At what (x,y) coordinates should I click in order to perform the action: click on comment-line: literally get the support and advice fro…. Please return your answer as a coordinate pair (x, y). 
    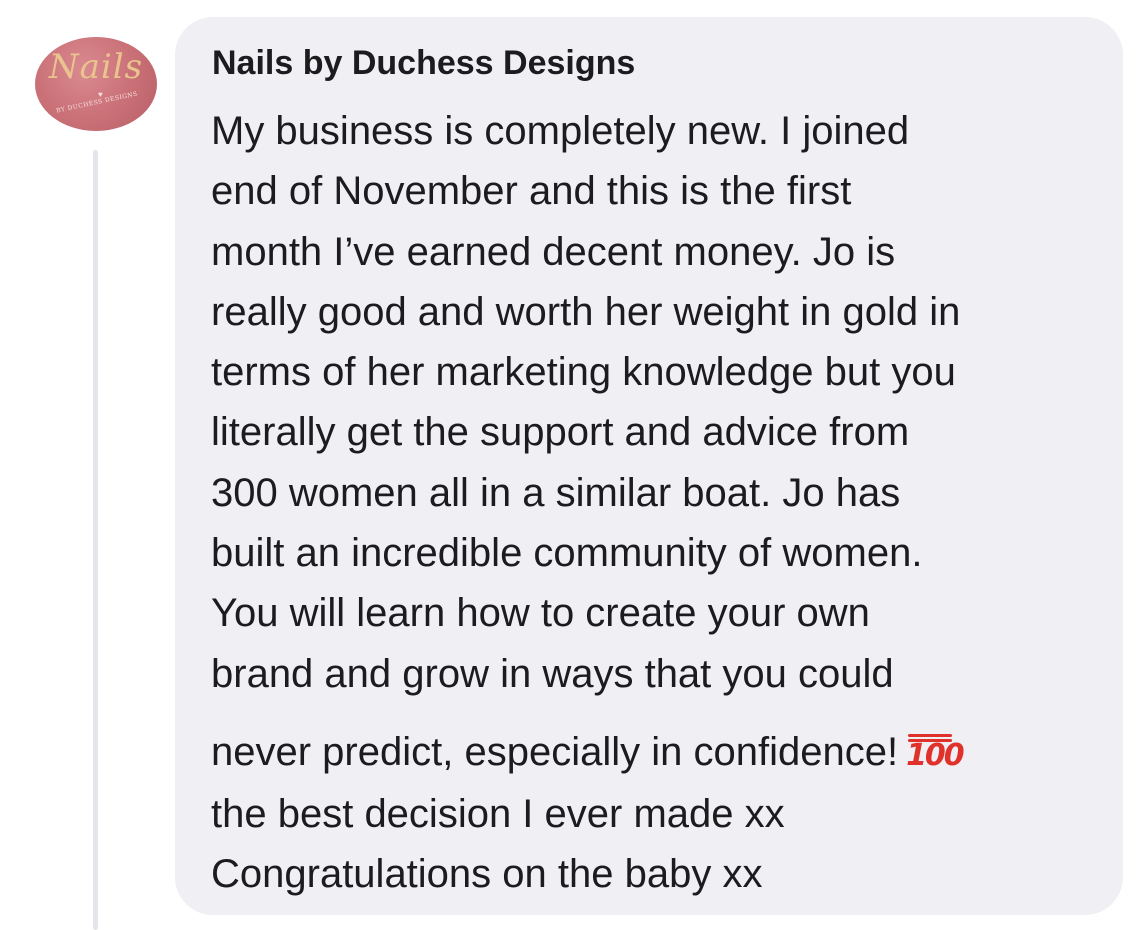
    Looking at the image, I should click on (560, 432).